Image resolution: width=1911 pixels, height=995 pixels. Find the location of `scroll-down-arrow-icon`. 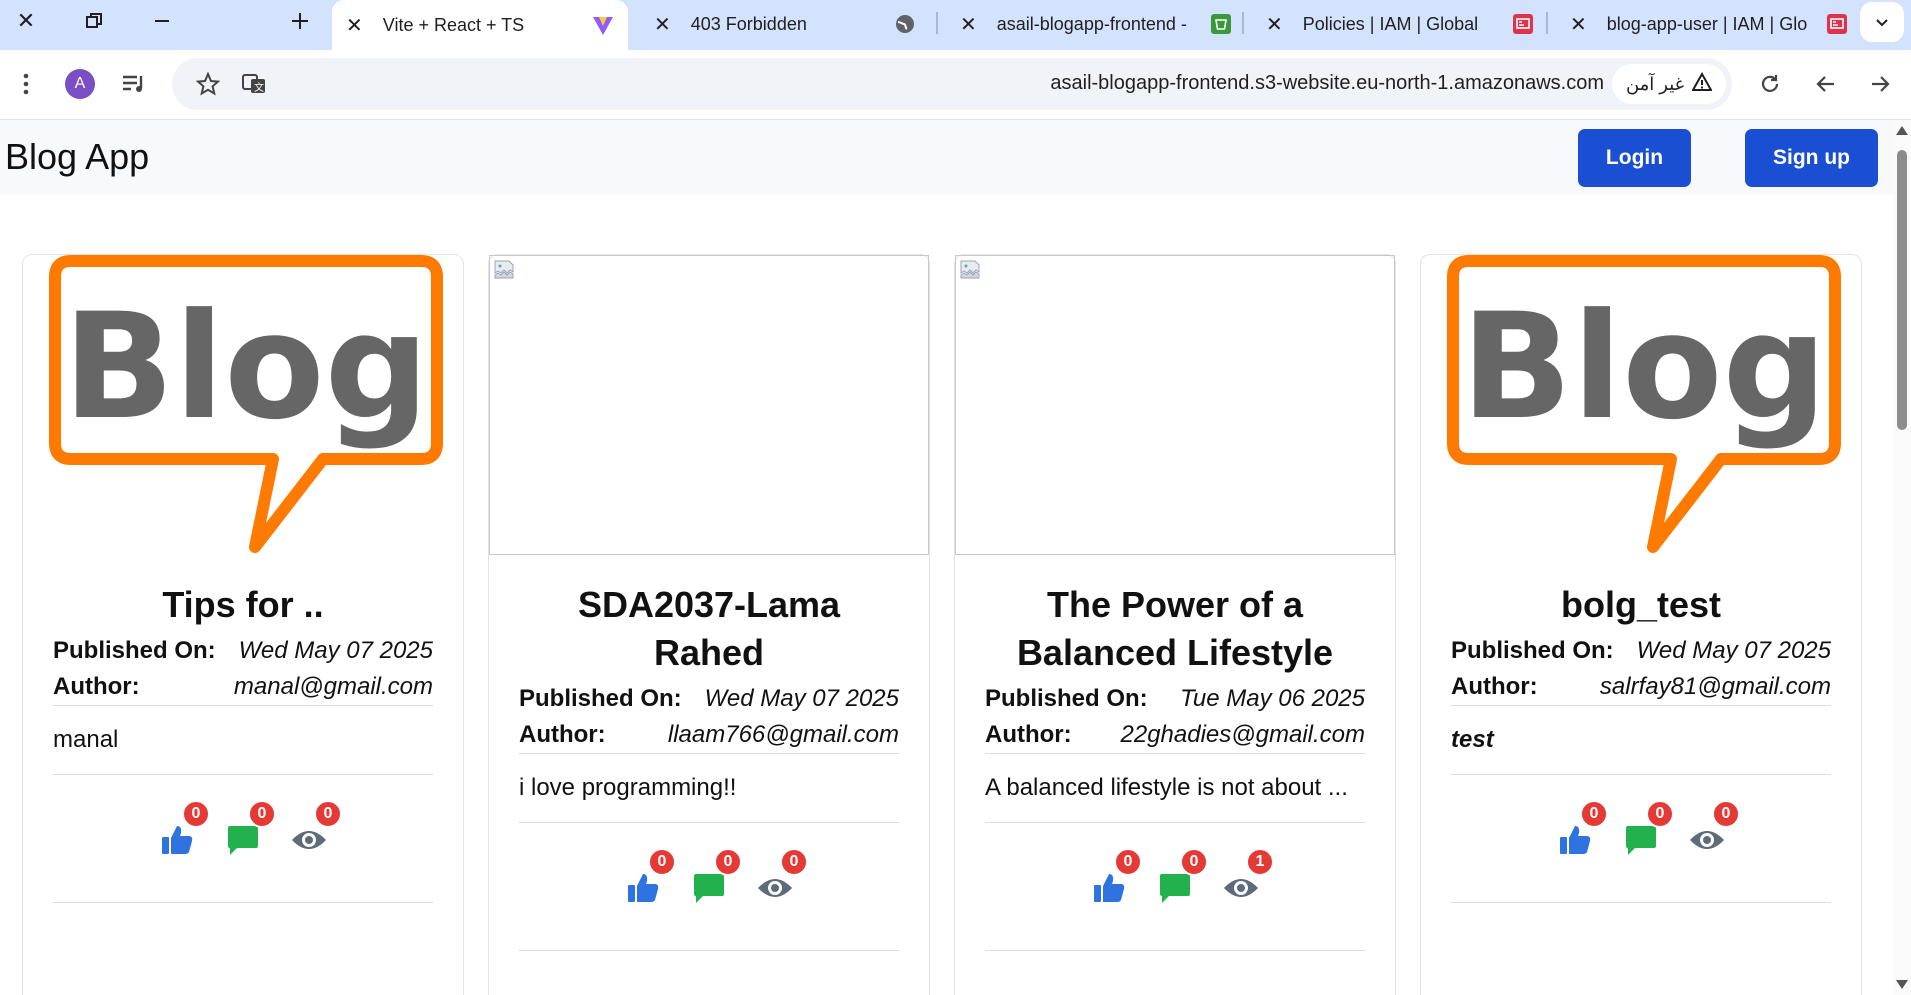

scroll-down-arrow-icon is located at coordinates (1902, 984).